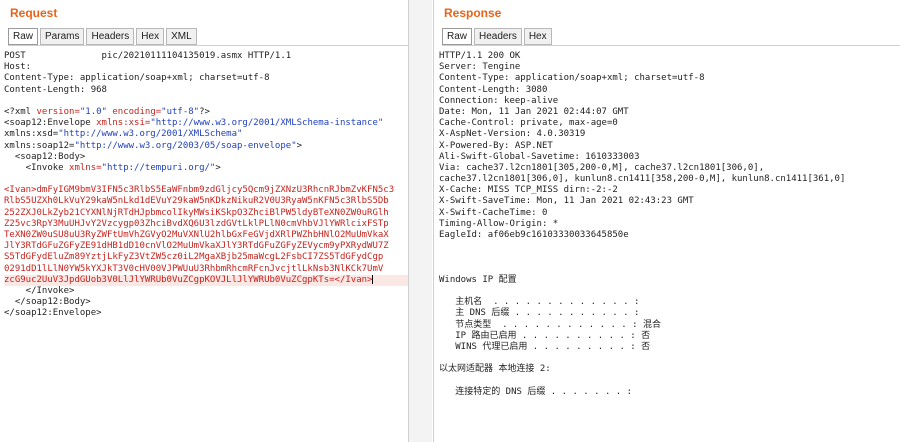 This screenshot has width=900, height=442. What do you see at coordinates (107, 111) in the screenshot?
I see `code-line: <?xml version="1.0" encoding="utf-8"?>` at bounding box center [107, 111].